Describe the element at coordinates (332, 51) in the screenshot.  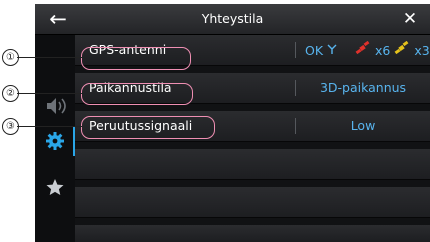
I see `antenna-icon` at that location.